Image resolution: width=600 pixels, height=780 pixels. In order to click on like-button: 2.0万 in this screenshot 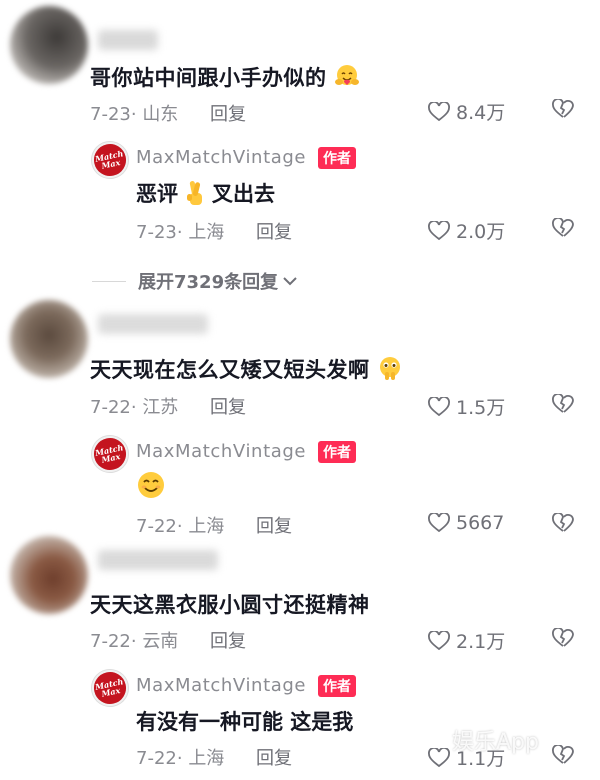, I will do `click(466, 230)`.